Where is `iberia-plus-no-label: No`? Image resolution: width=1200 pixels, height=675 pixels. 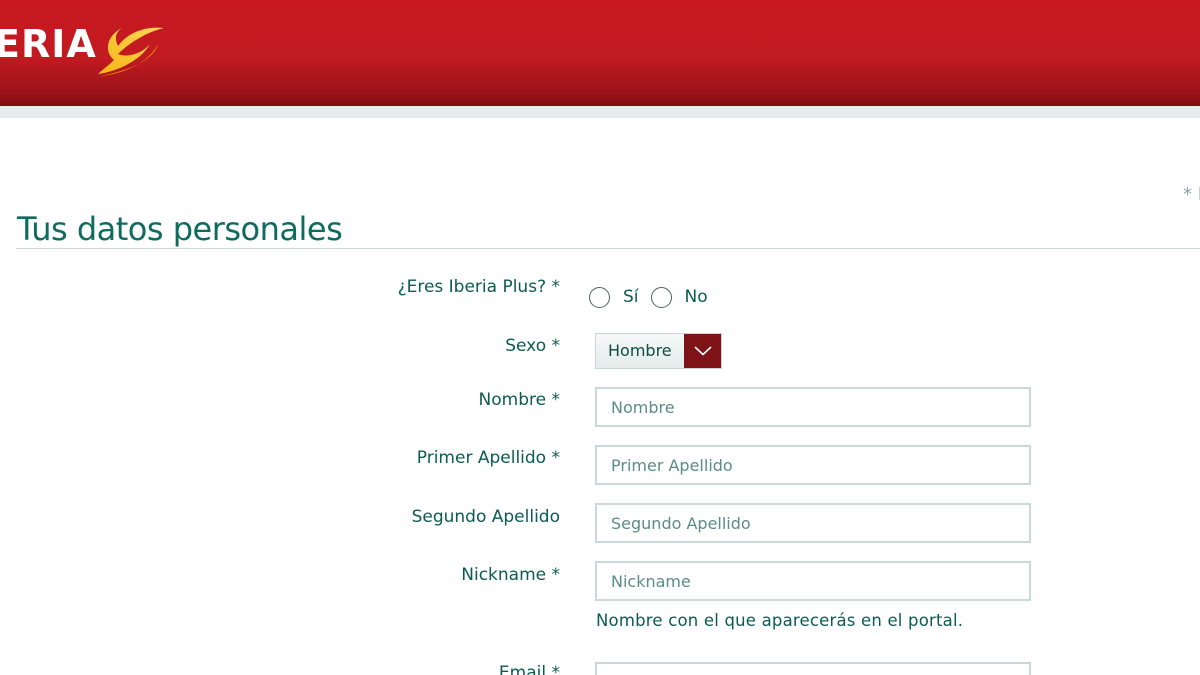 iberia-plus-no-label: No is located at coordinates (696, 297).